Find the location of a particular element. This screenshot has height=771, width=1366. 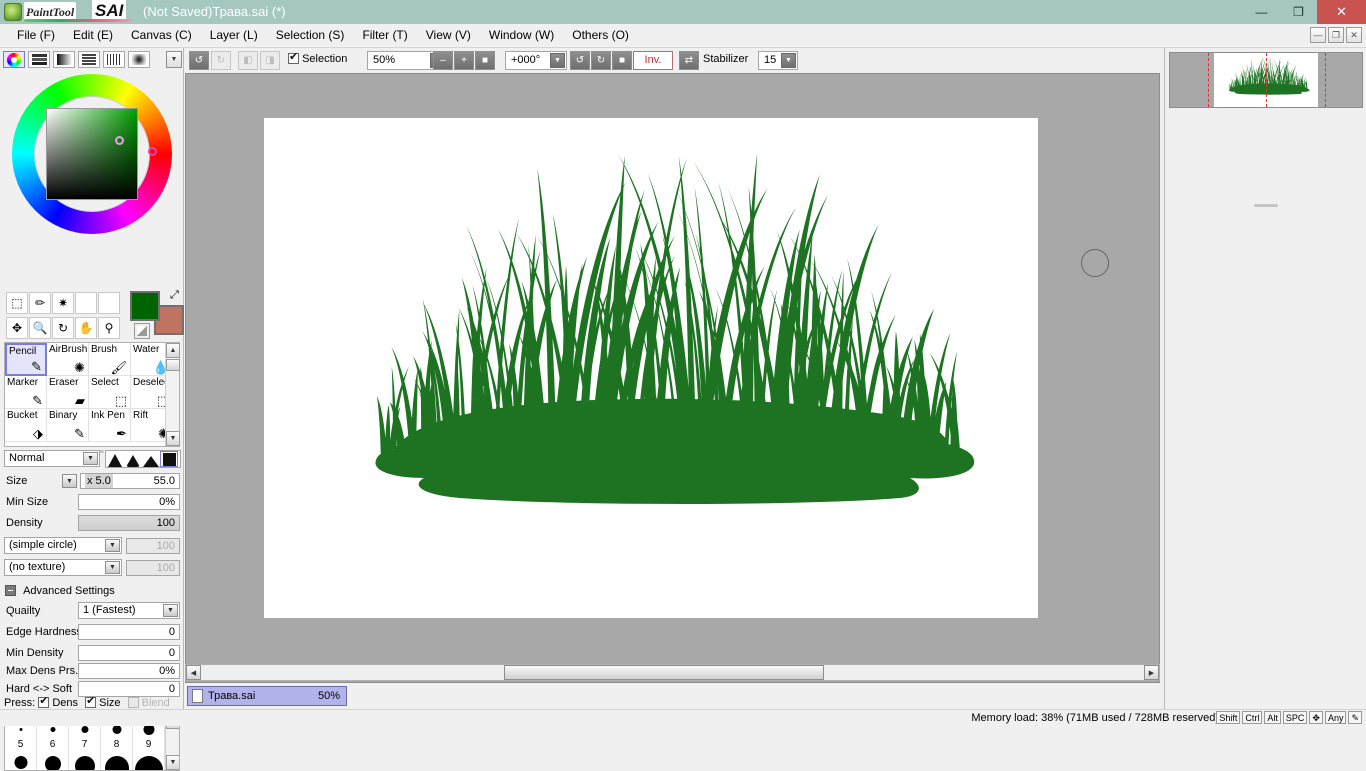

invert-button: Inv. is located at coordinates (653, 60).